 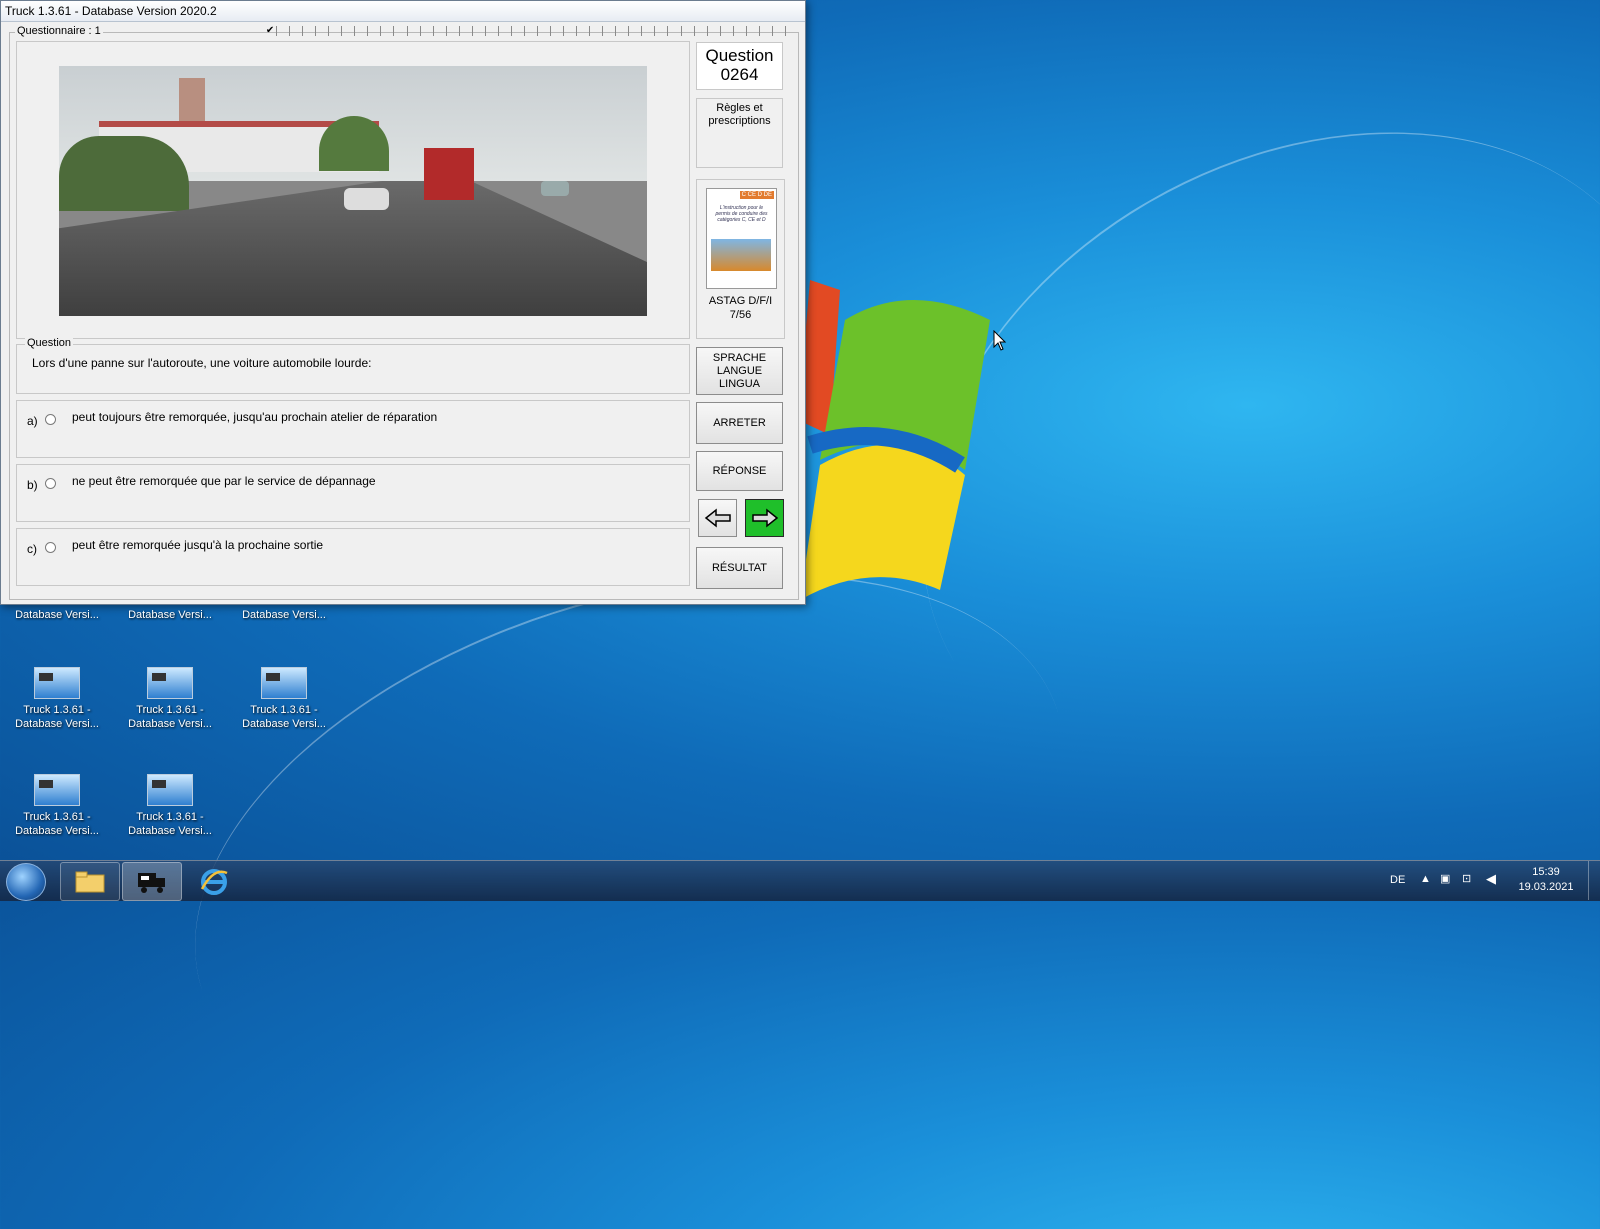 I want to click on truck-icon, so click(x=151, y=882).